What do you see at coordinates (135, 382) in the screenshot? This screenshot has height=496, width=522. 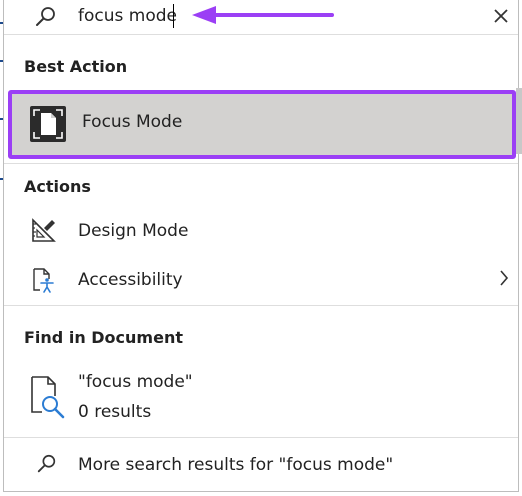 I see `find-result-title: "focus mode"` at bounding box center [135, 382].